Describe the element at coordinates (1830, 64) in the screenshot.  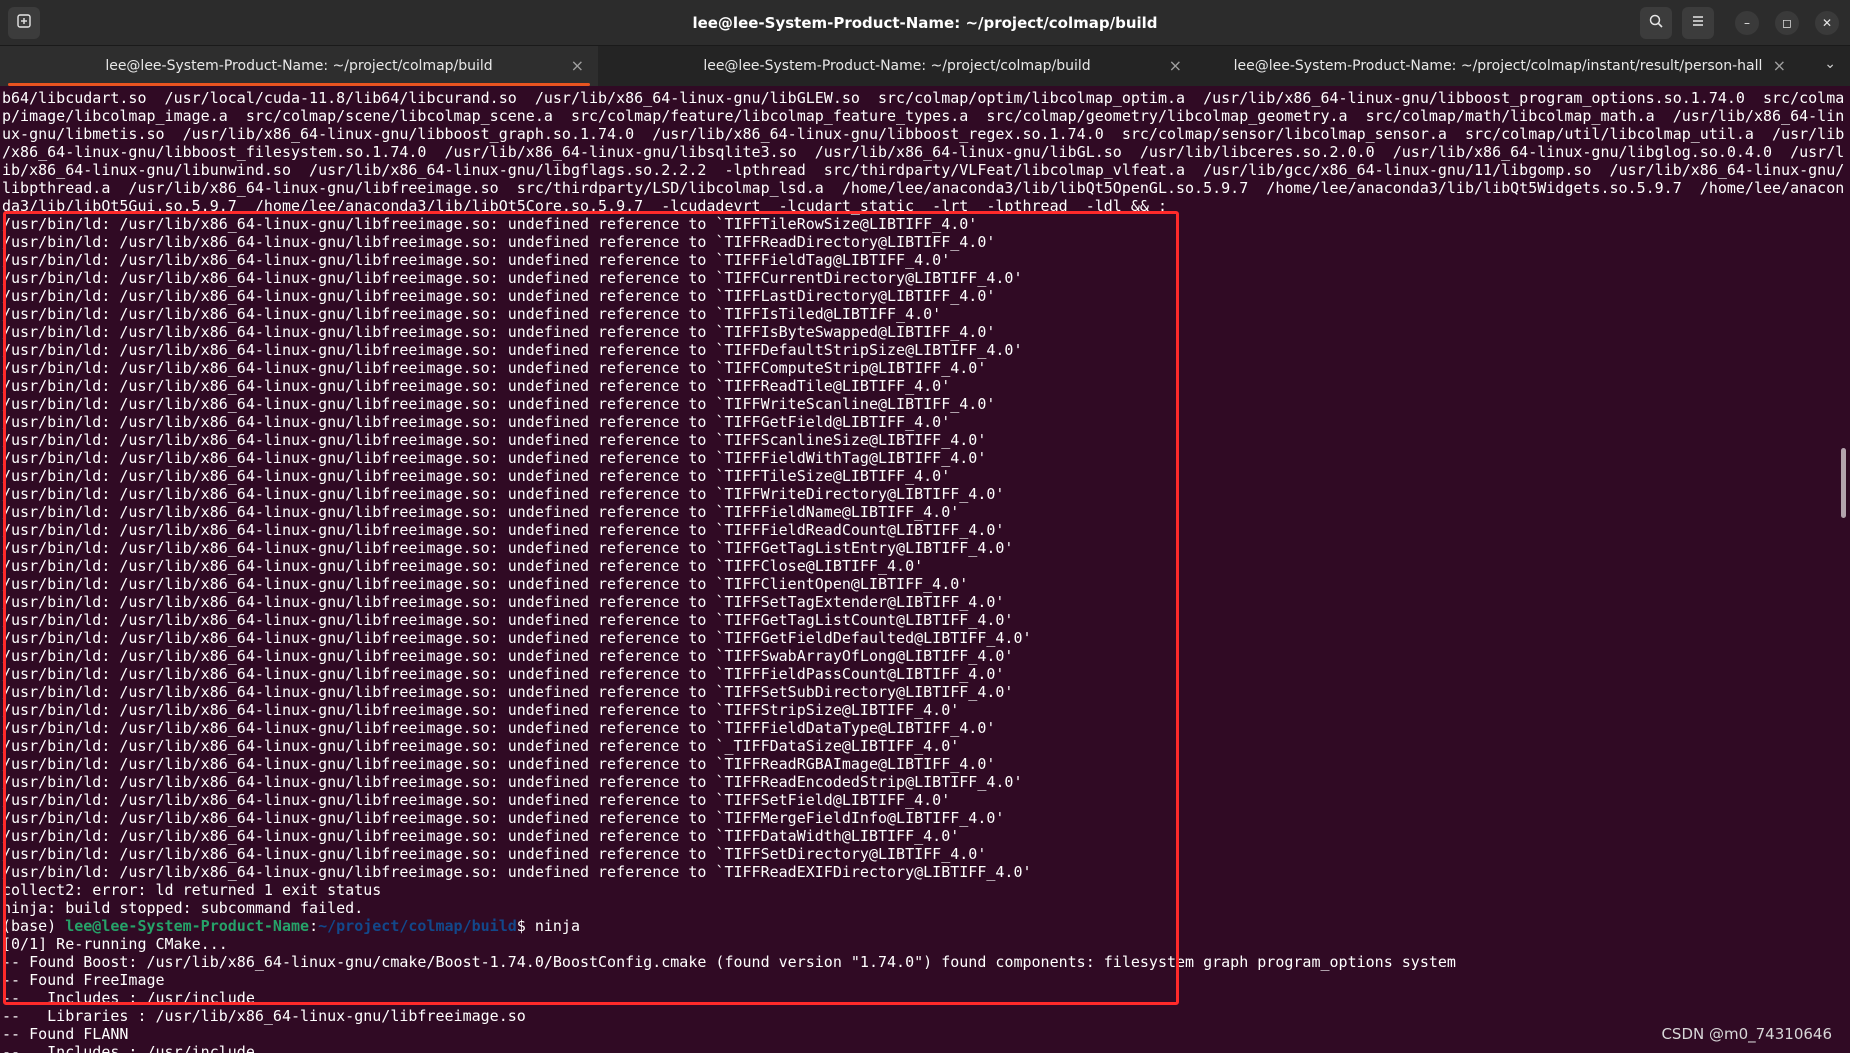
I see `tabs-overflow-chevron-icon: ⌄` at that location.